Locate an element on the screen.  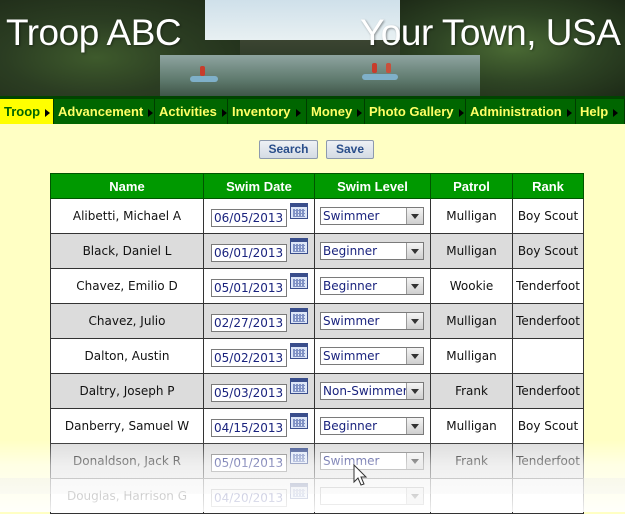
column-header-swim-level: Swim Level is located at coordinates (372, 186).